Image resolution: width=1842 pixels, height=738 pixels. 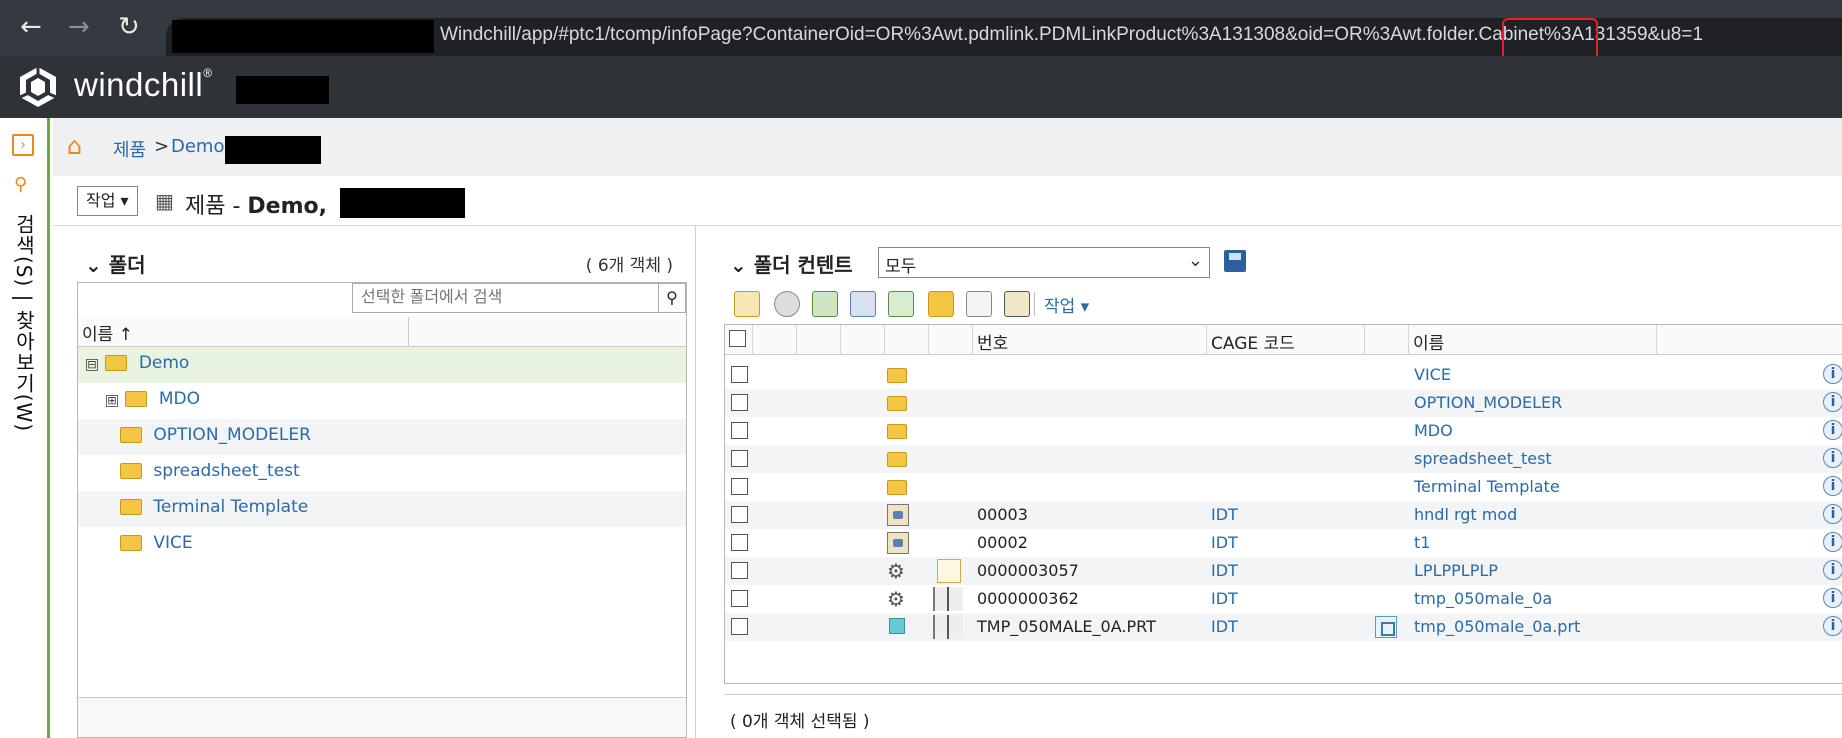 I want to click on cell-name: hndl rgt mod, so click(x=1465, y=514).